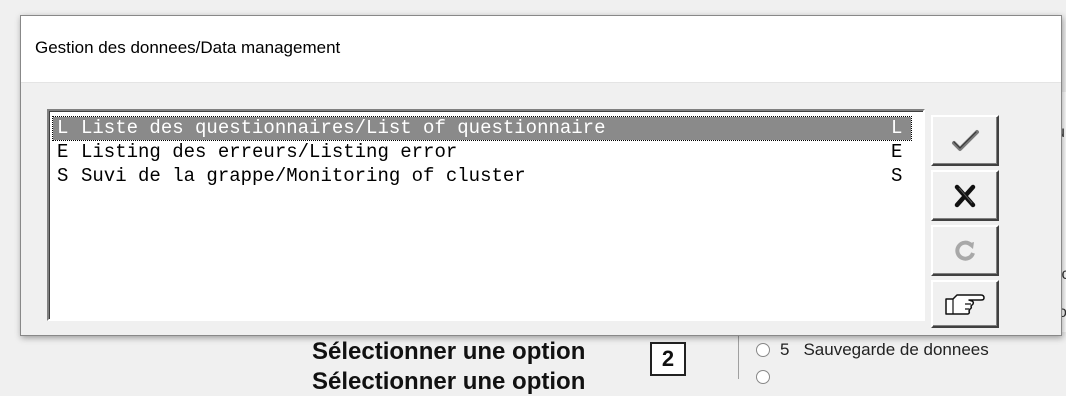 The width and height of the screenshot is (1066, 396). I want to click on pointer-button, so click(965, 304).